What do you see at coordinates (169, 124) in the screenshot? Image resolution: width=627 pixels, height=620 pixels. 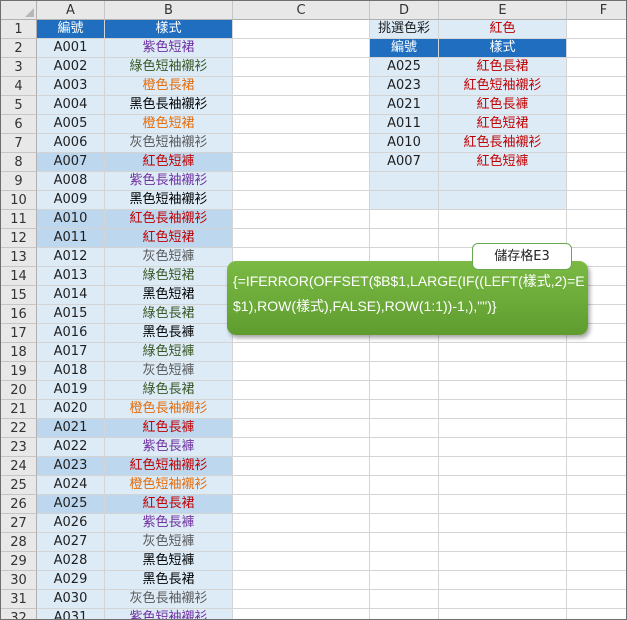 I see `style-cell: 橙色短裙` at bounding box center [169, 124].